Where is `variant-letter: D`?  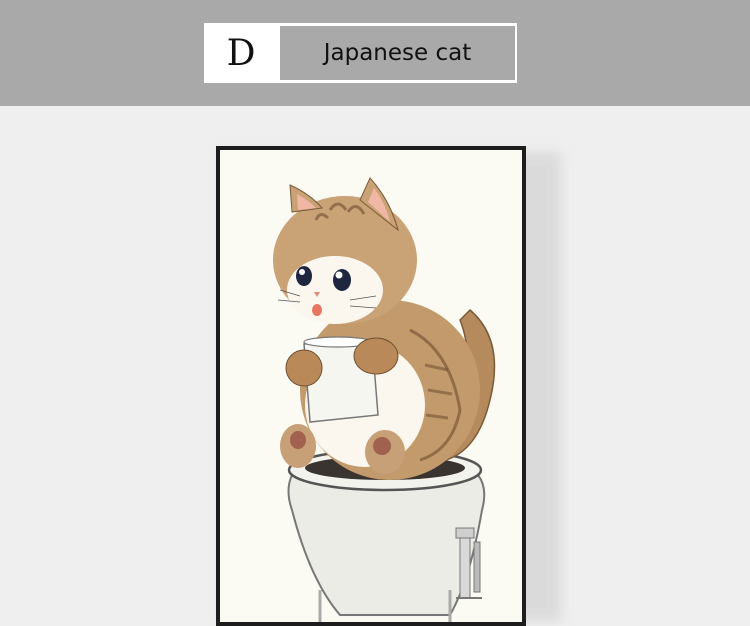
variant-letter: D is located at coordinates (241, 53).